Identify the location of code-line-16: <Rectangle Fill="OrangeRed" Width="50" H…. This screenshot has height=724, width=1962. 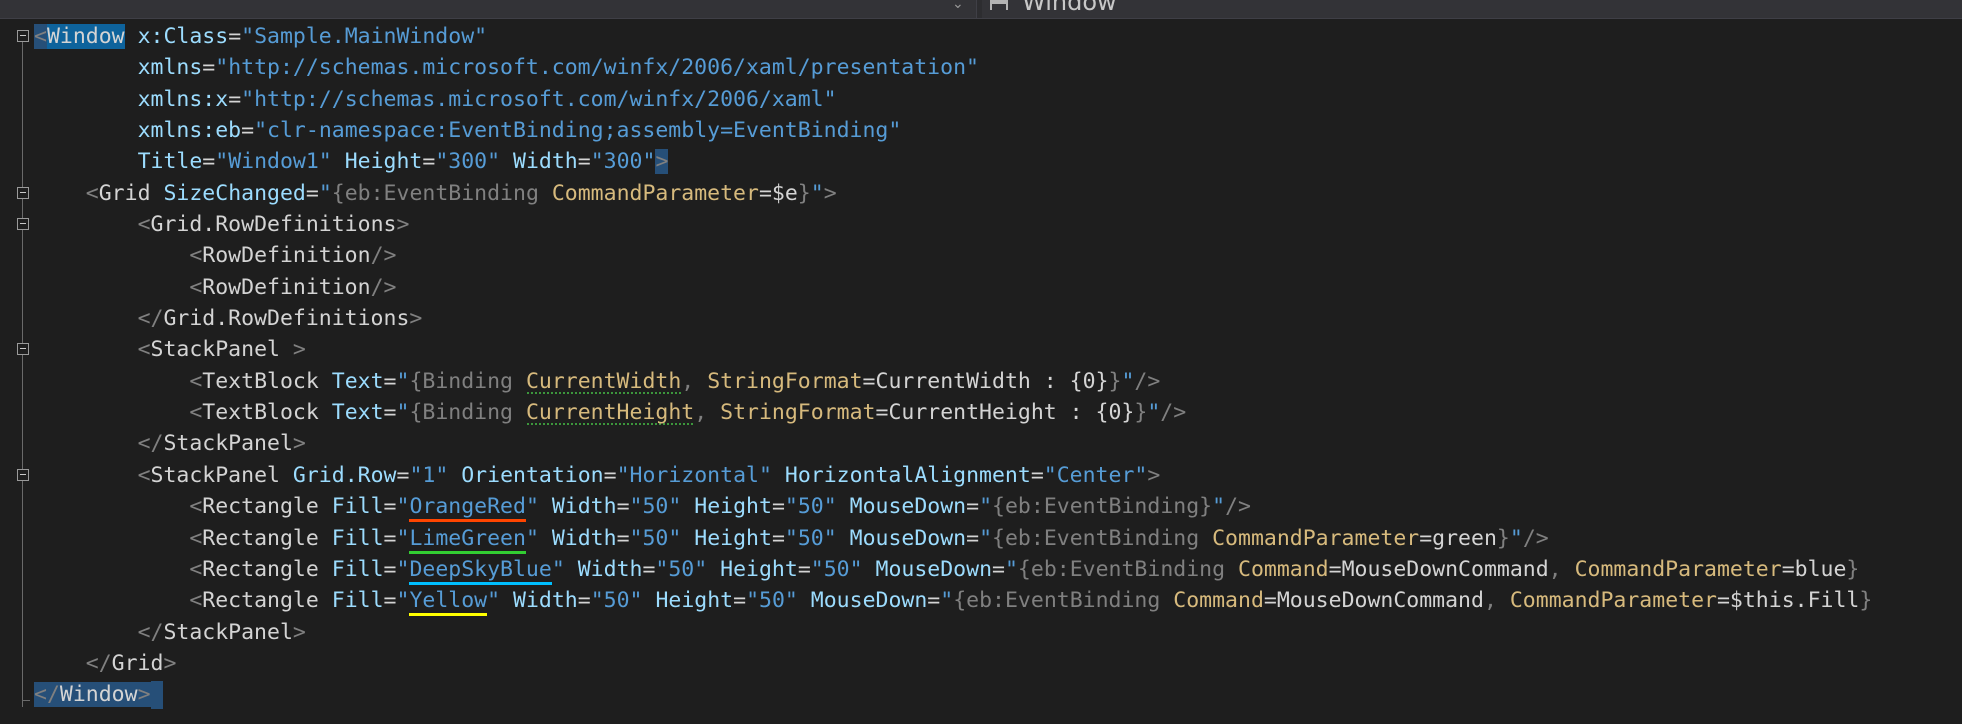
(981, 507).